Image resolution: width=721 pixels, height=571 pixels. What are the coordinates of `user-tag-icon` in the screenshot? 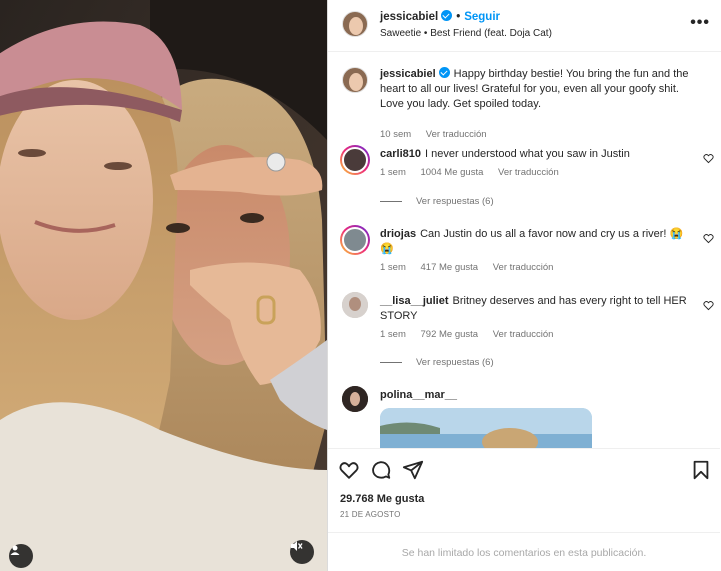 It's located at (15, 550).